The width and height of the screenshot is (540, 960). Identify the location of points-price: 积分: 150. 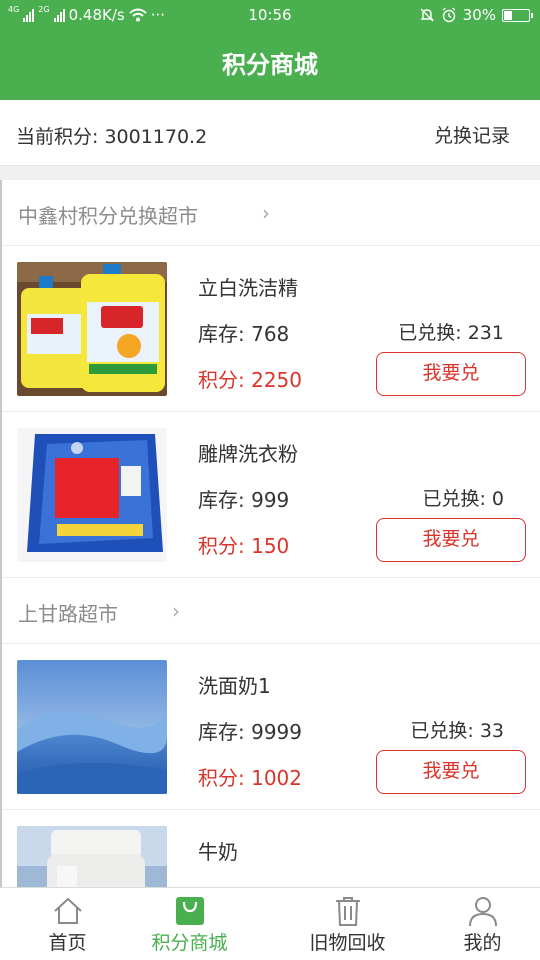
(244, 546).